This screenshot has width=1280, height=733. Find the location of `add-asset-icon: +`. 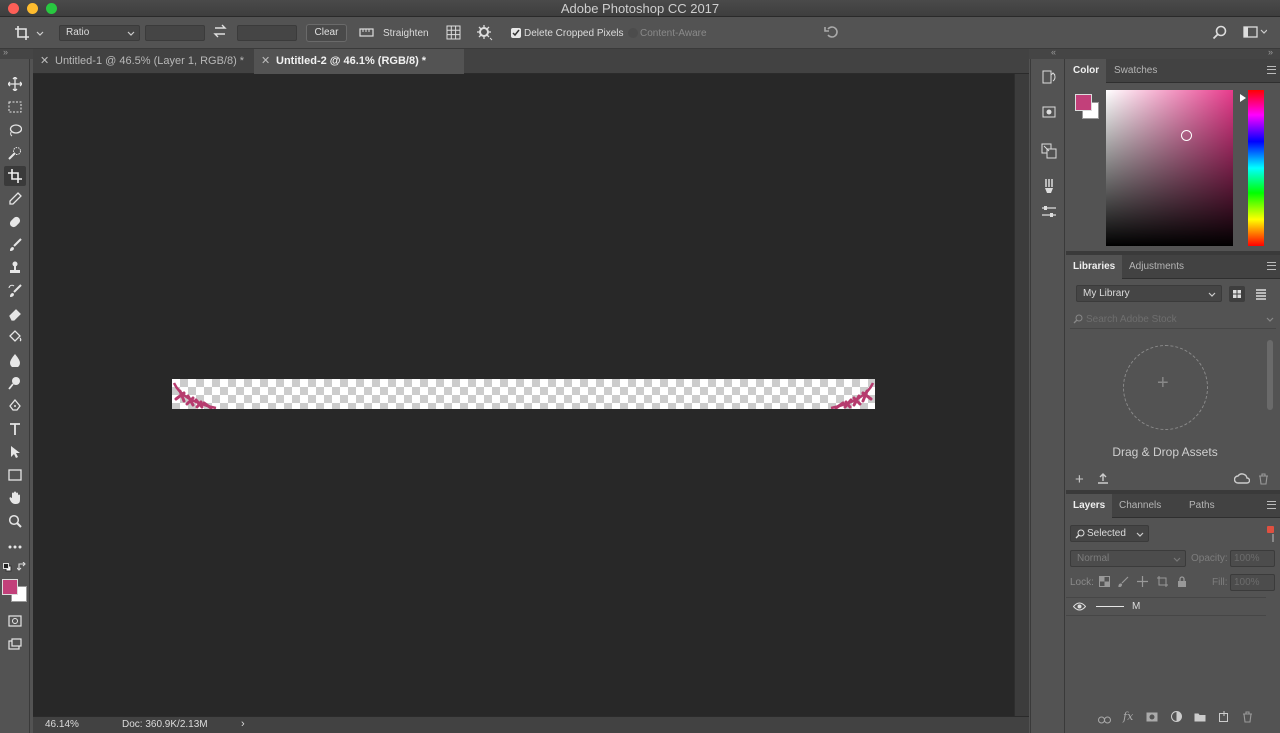

add-asset-icon: + is located at coordinates (1079, 479).